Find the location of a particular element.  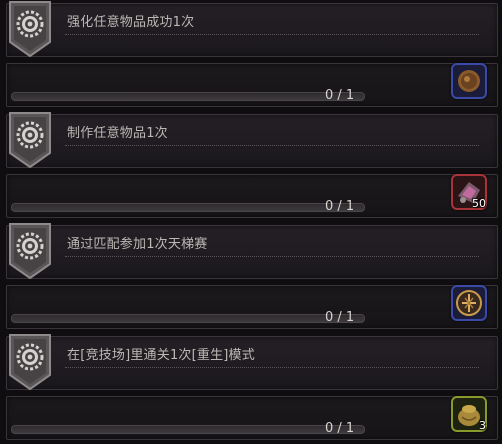

quest-title-panel: 在[竞技场]里通关1次[重生]模式 is located at coordinates (252, 363).